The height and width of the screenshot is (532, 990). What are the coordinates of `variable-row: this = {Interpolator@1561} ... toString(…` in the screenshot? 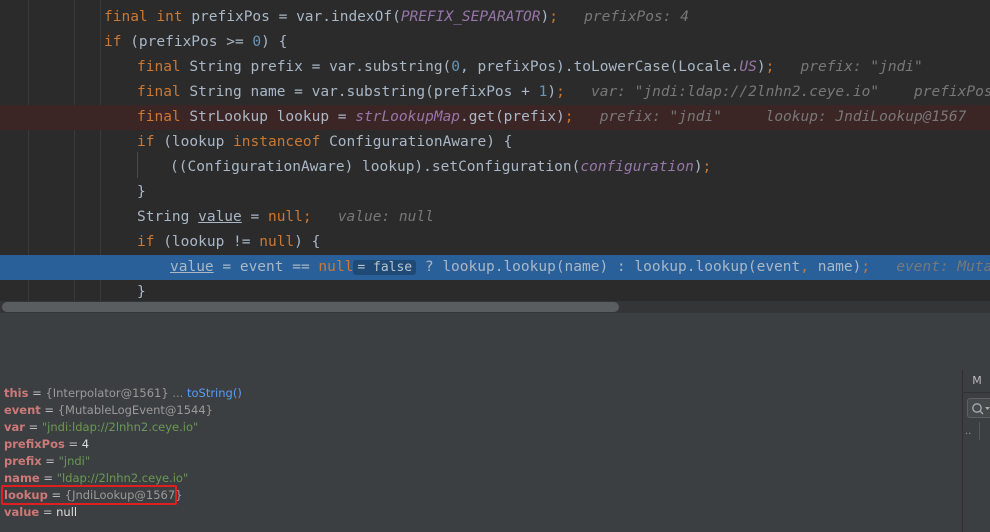 It's located at (123, 393).